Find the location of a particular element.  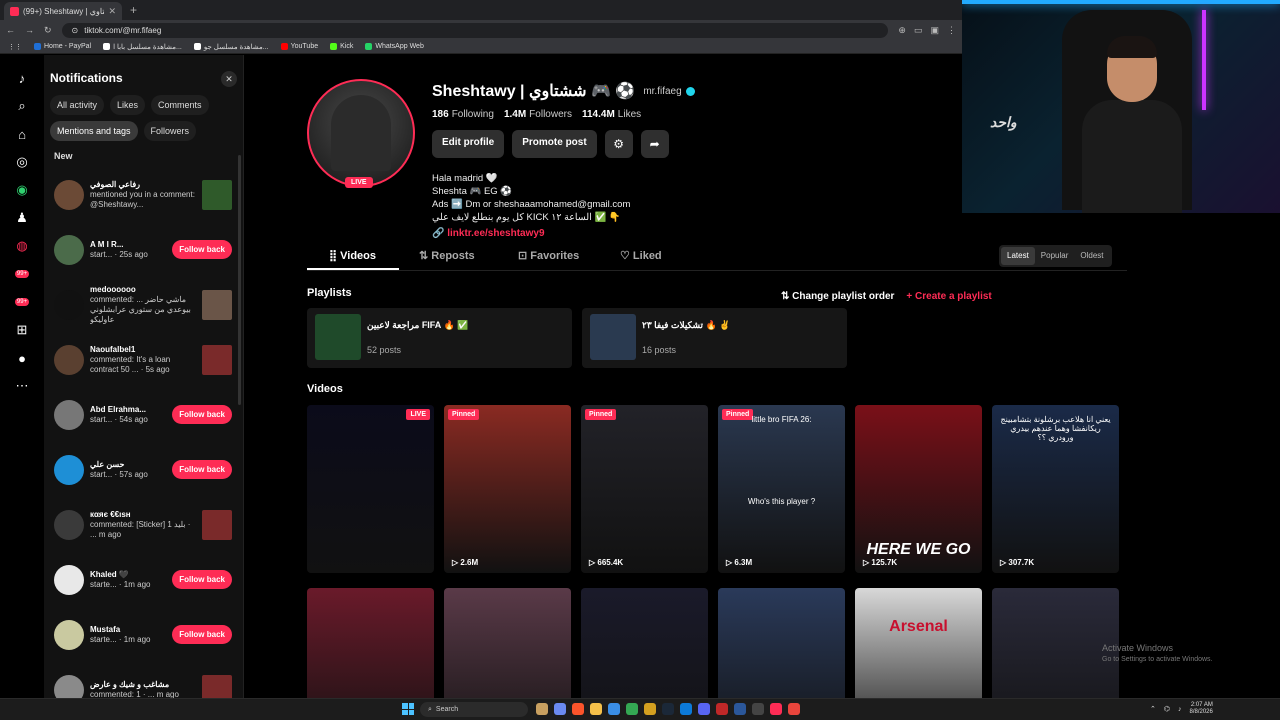

video-card: Pinned ▷ 665.4K is located at coordinates (644, 489).